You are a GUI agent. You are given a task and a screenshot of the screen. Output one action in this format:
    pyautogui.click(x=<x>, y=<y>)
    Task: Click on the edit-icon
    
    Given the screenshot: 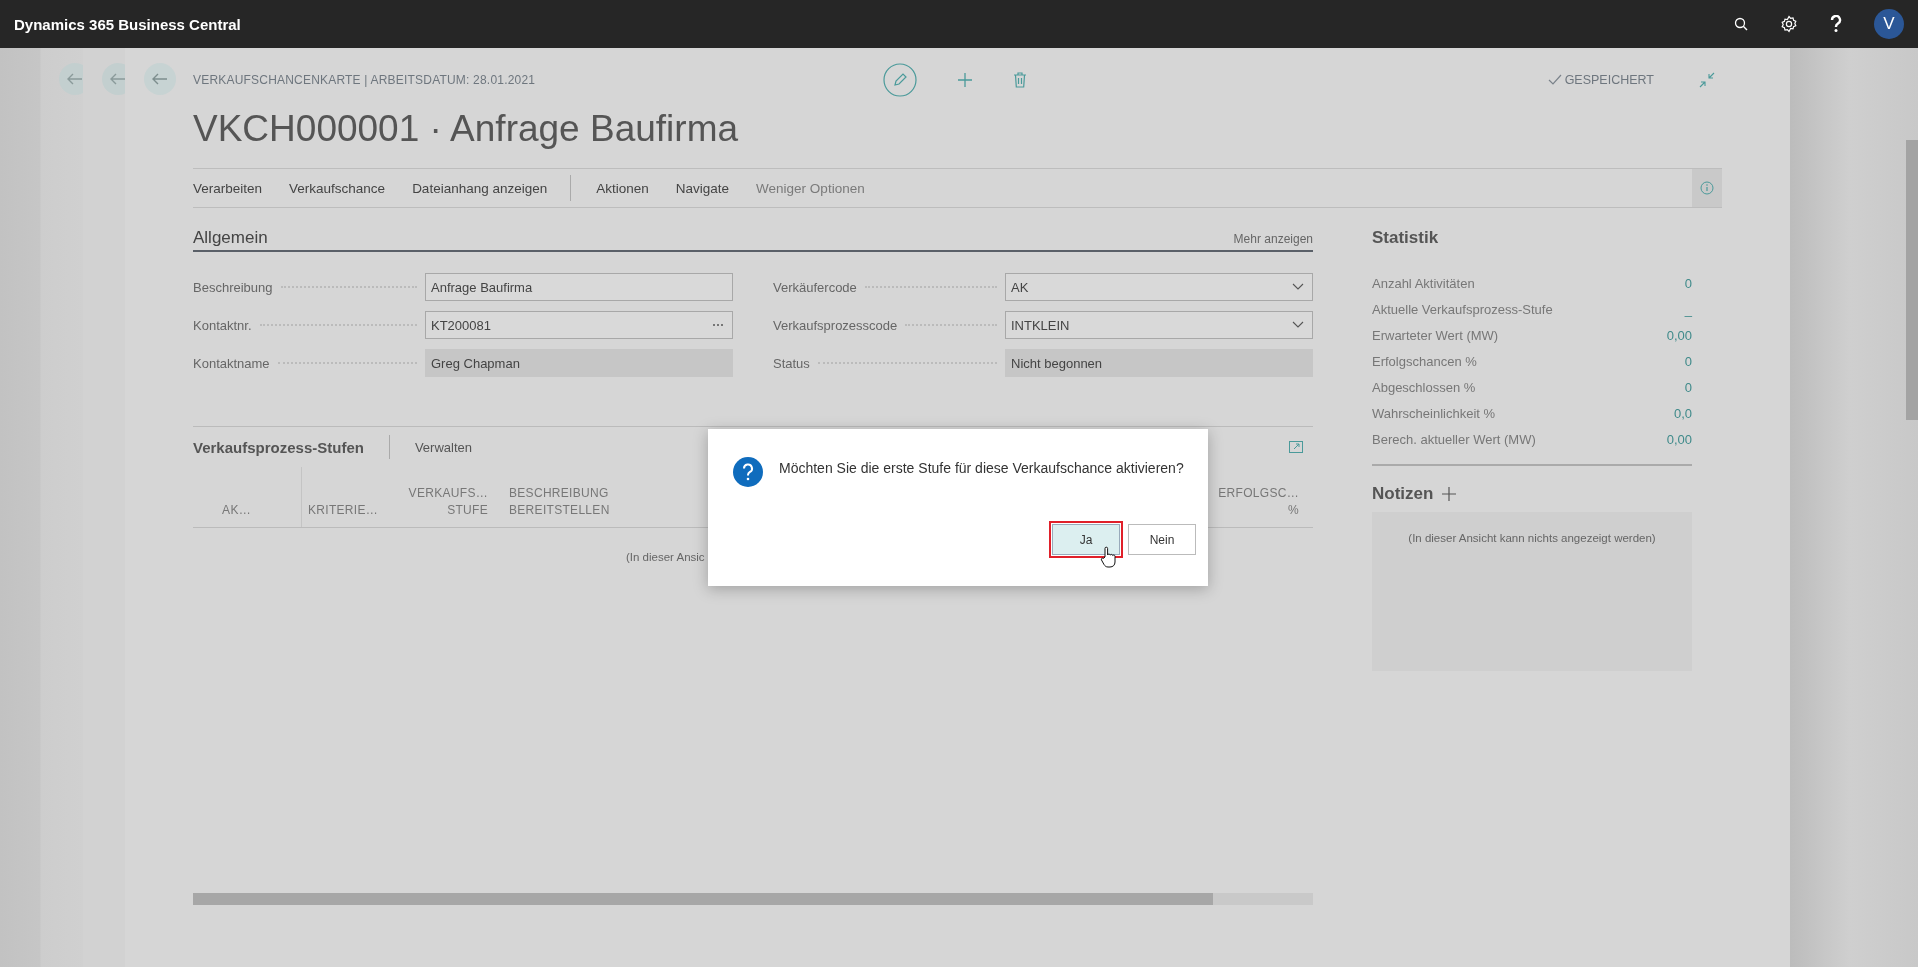 What is the action you would take?
    pyautogui.click(x=900, y=80)
    